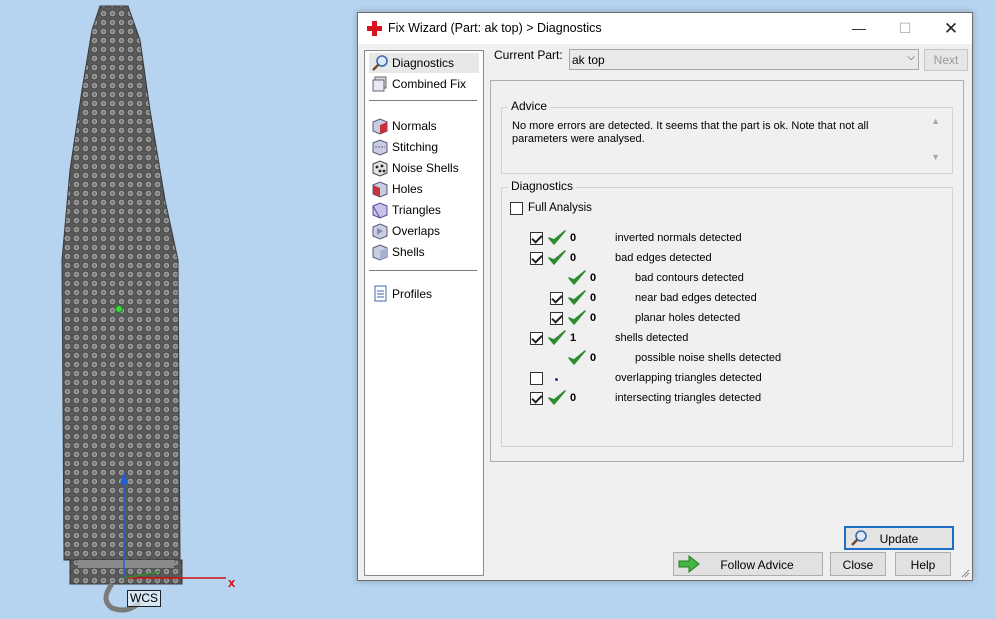  What do you see at coordinates (119, 309) in the screenshot?
I see `pivot-point` at bounding box center [119, 309].